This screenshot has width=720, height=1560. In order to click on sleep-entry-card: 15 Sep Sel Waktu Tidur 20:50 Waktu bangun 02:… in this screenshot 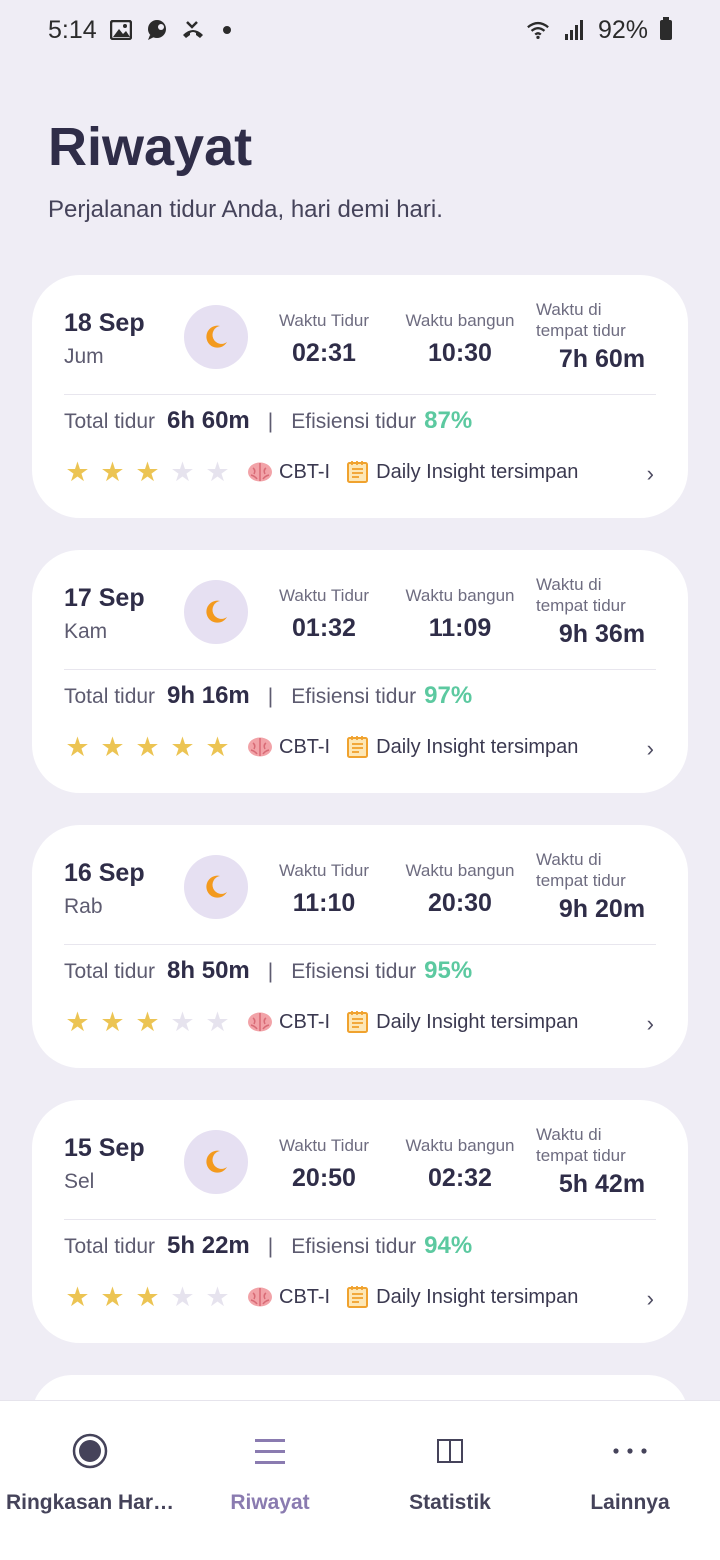, I will do `click(360, 1221)`.